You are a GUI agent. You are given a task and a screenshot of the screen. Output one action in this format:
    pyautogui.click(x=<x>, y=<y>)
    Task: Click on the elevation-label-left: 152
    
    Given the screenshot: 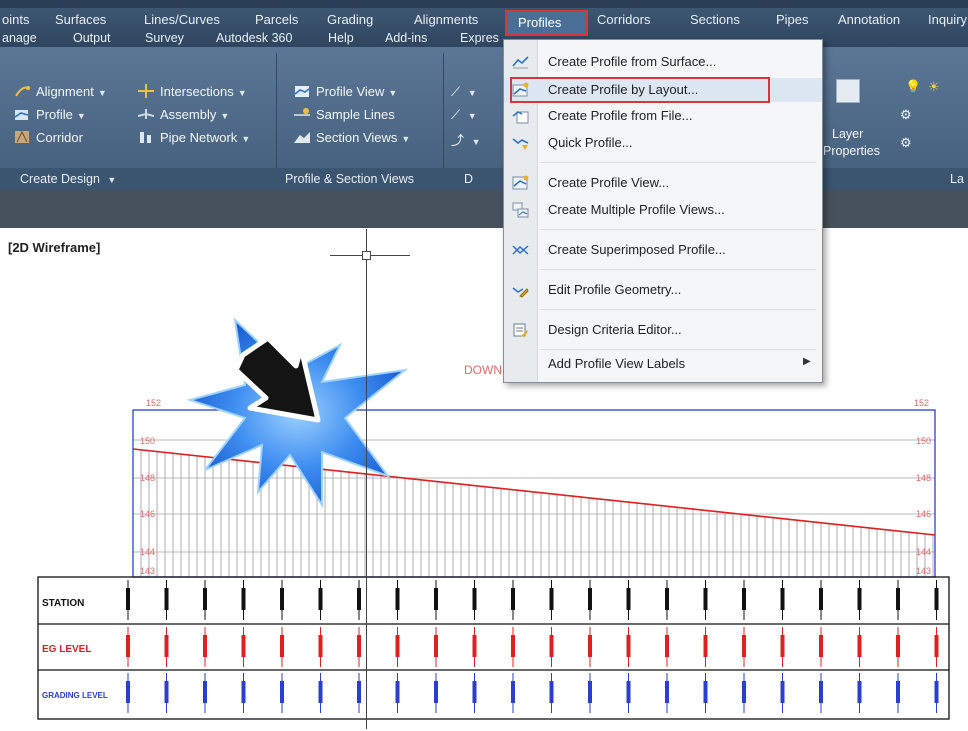 What is the action you would take?
    pyautogui.click(x=153, y=403)
    